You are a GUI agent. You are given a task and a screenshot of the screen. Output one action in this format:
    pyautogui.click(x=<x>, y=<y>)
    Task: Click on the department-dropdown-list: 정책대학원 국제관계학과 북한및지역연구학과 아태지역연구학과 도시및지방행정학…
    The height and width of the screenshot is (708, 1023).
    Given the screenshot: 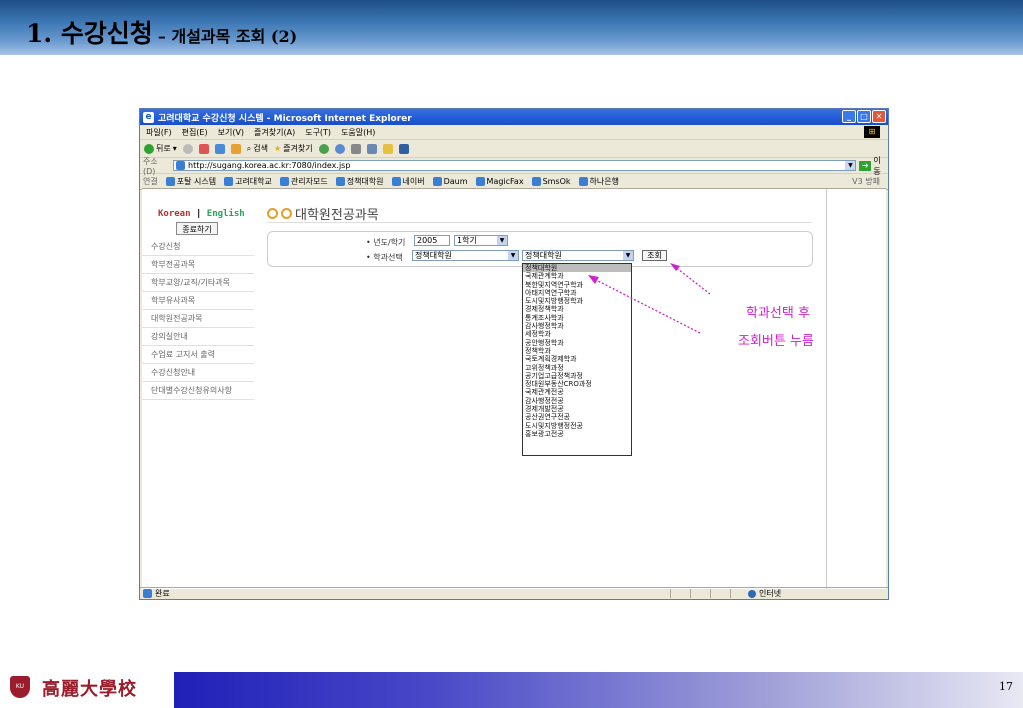 What is the action you would take?
    pyautogui.click(x=577, y=359)
    